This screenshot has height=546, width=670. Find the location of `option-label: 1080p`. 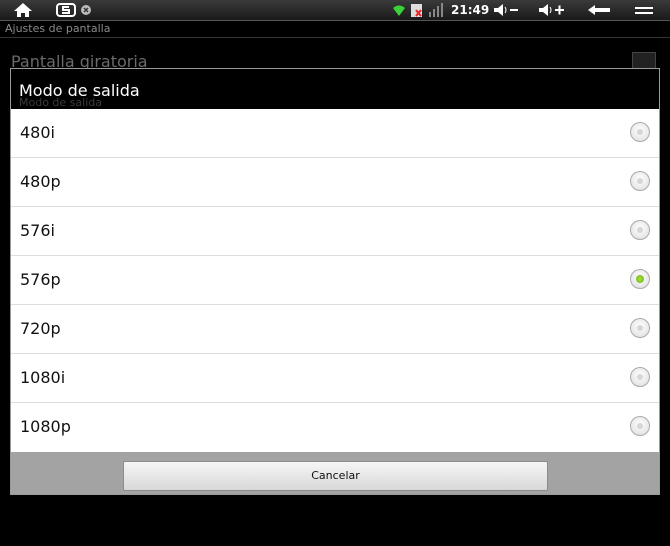

option-label: 1080p is located at coordinates (45, 426).